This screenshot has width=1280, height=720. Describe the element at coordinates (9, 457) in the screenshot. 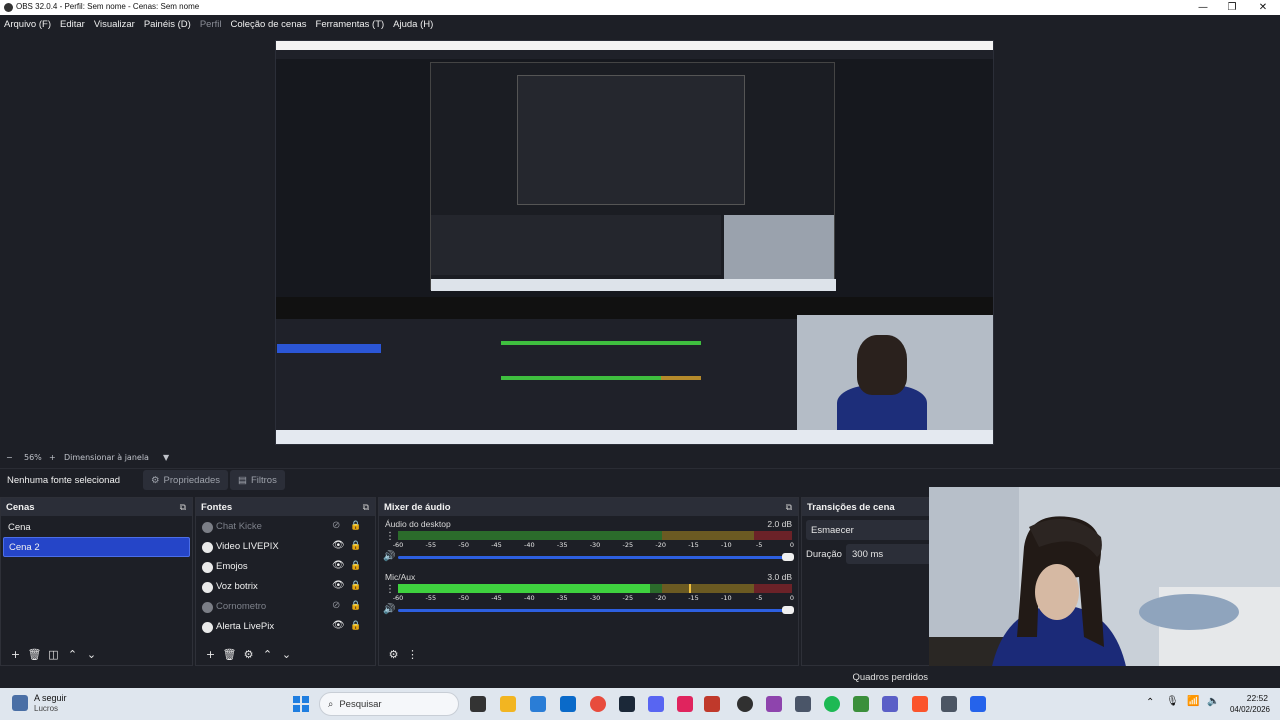

I see `zoom-out-button: −` at that location.